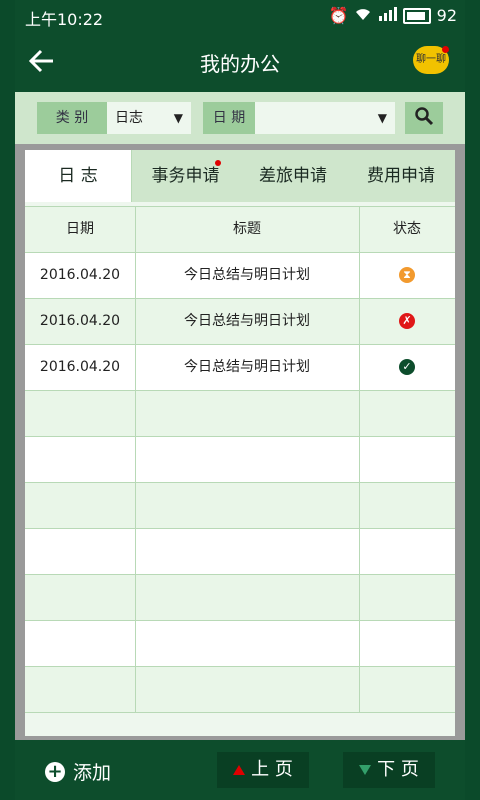  I want to click on chat-label: 聊一聊, so click(431, 59).